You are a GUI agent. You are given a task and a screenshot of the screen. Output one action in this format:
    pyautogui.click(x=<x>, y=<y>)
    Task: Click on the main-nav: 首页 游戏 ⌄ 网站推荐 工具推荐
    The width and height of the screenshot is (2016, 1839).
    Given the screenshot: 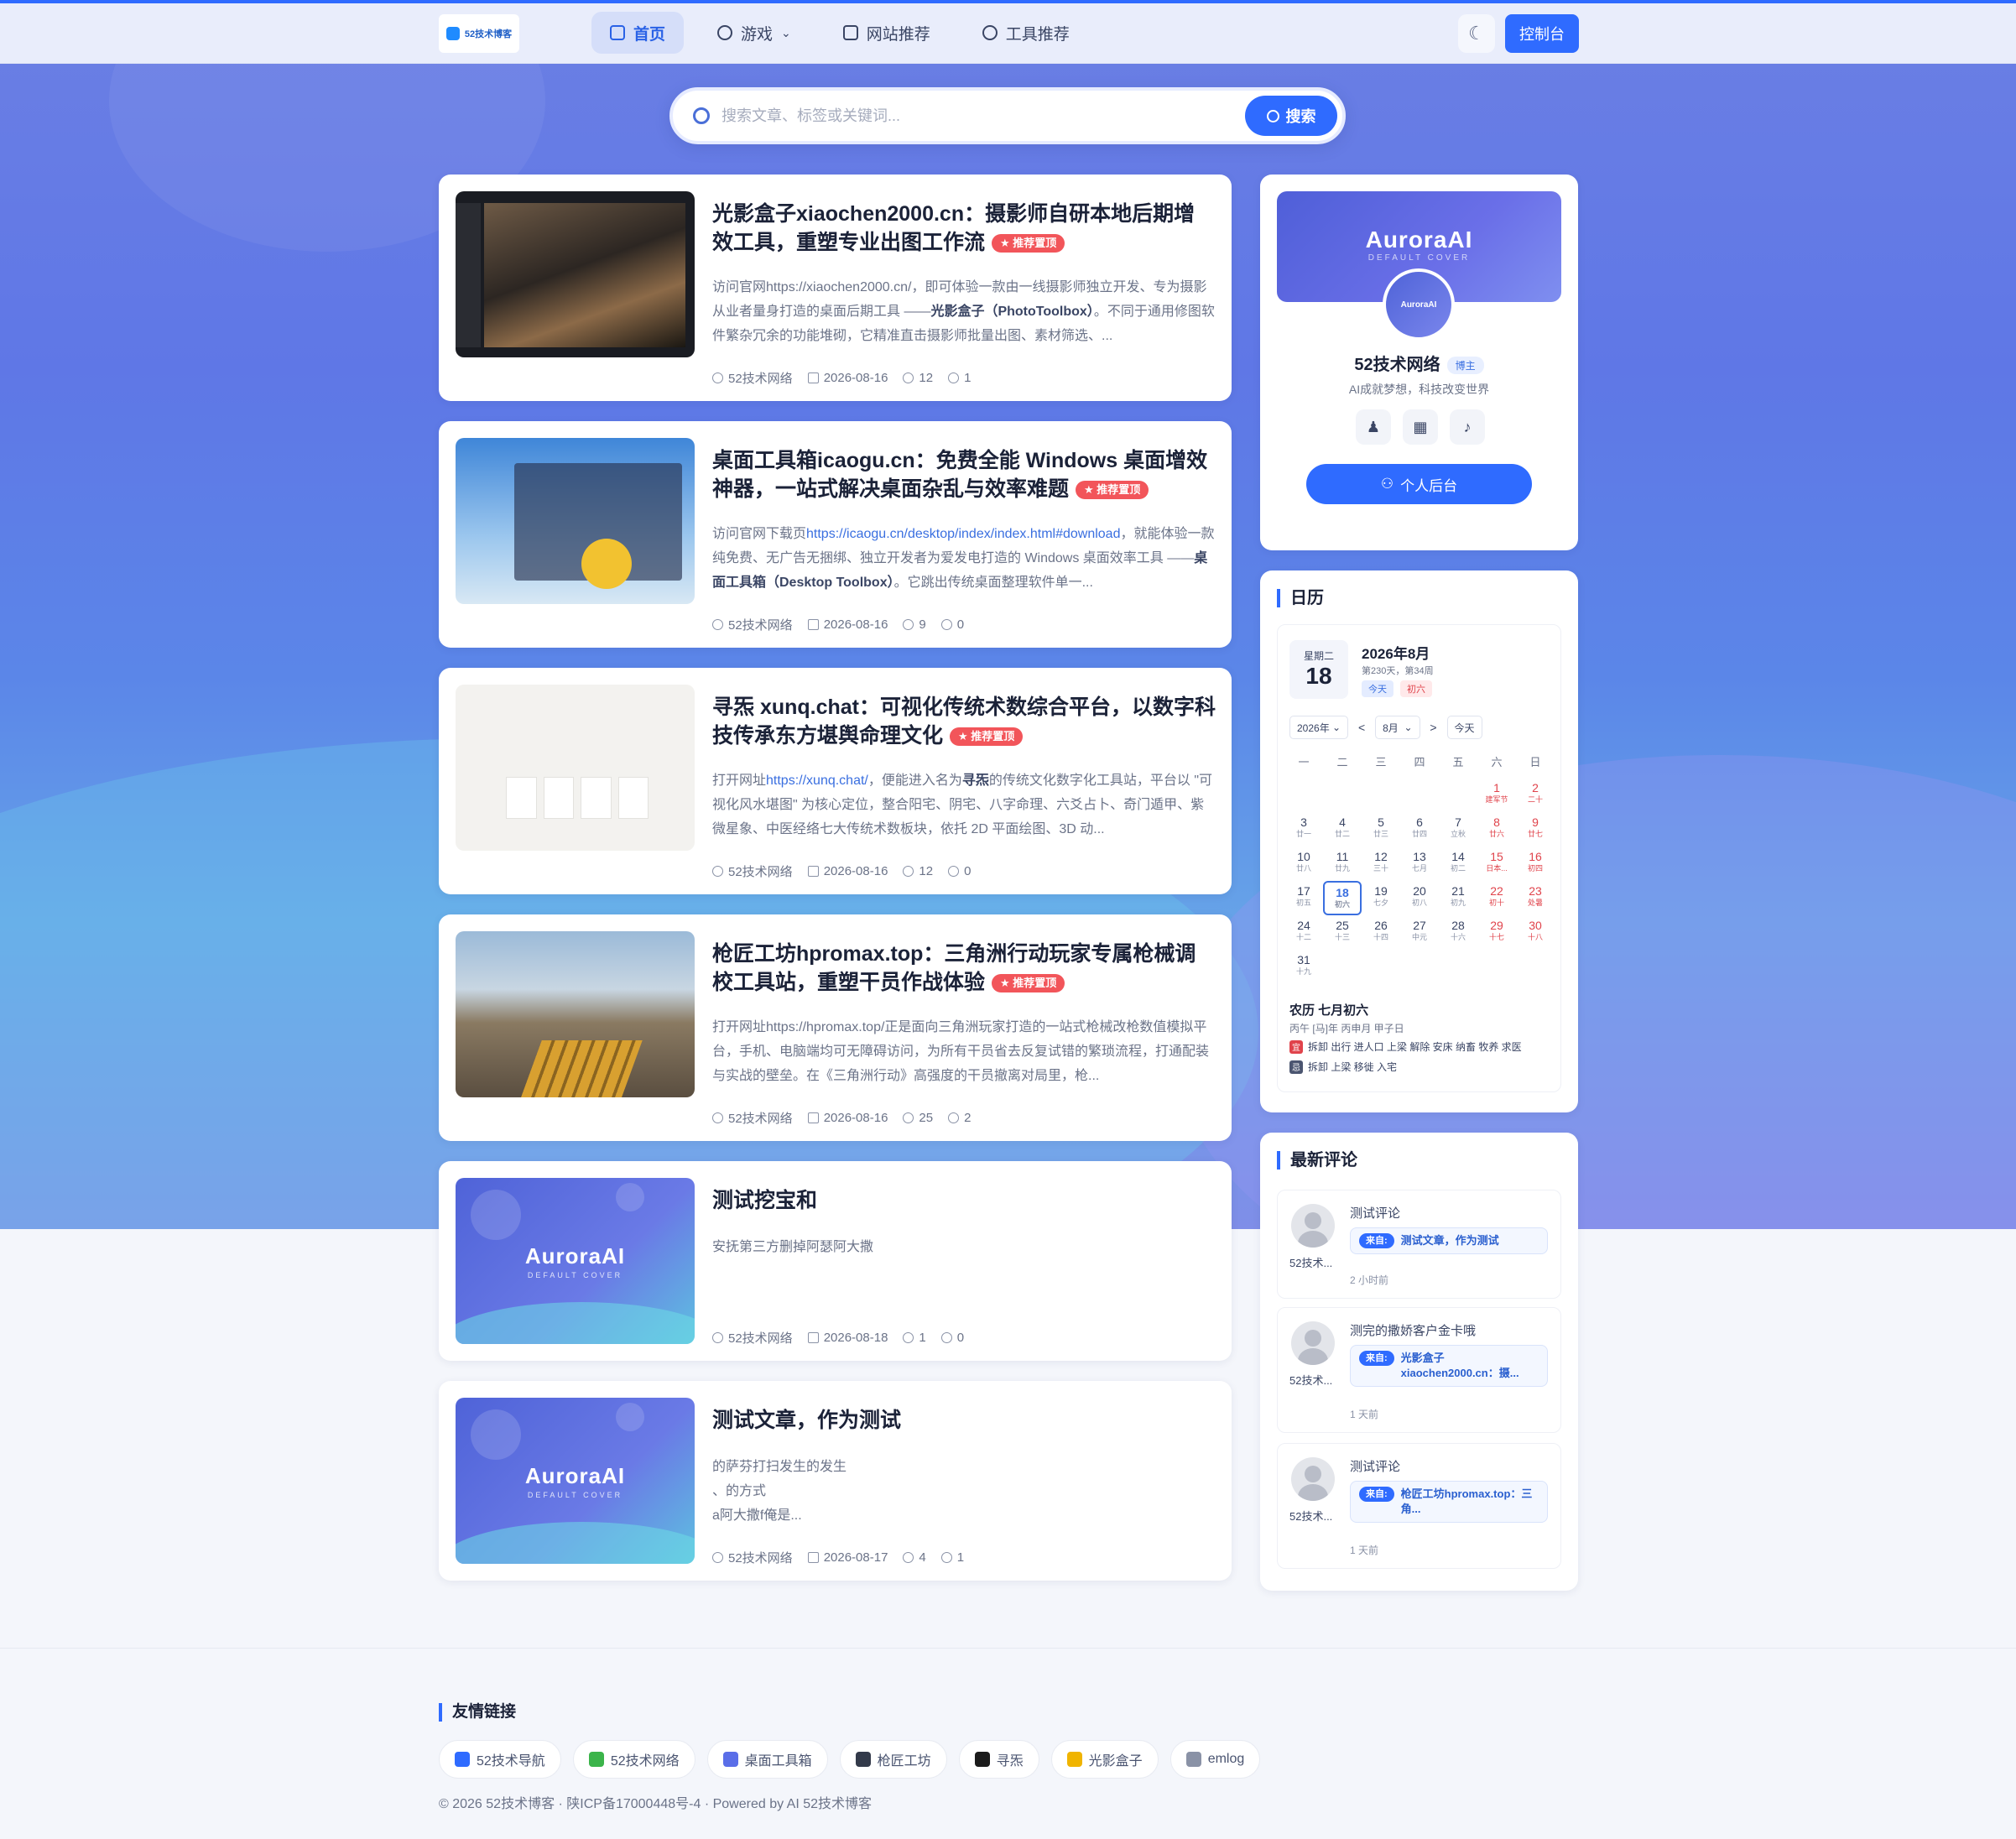 What is the action you would take?
    pyautogui.click(x=840, y=33)
    